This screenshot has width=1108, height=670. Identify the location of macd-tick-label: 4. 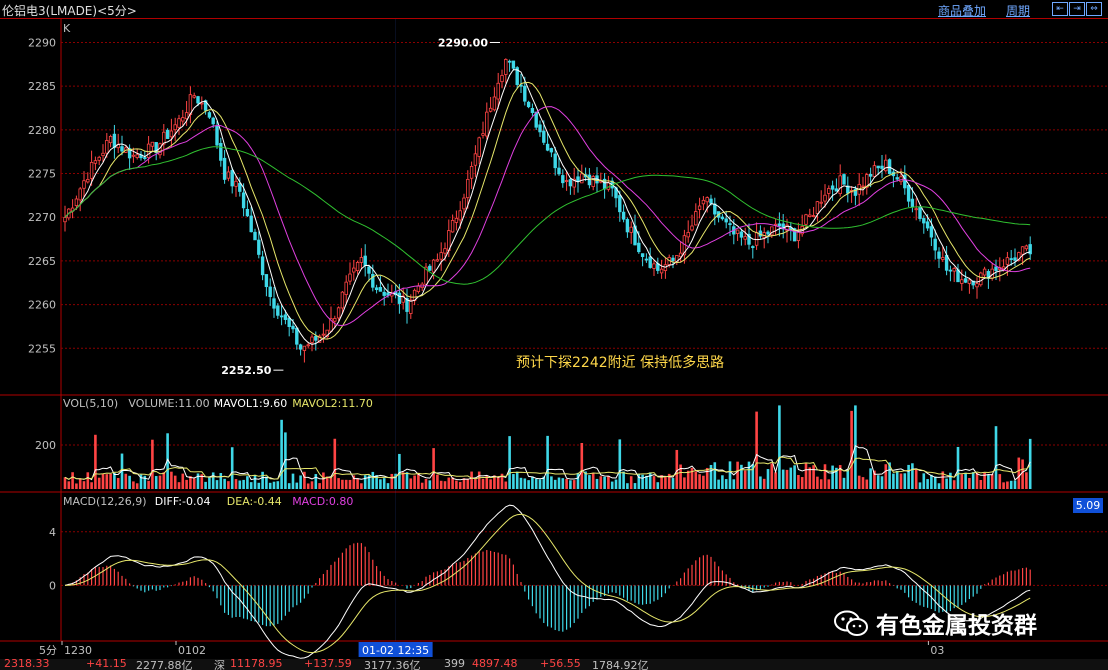
(52, 532).